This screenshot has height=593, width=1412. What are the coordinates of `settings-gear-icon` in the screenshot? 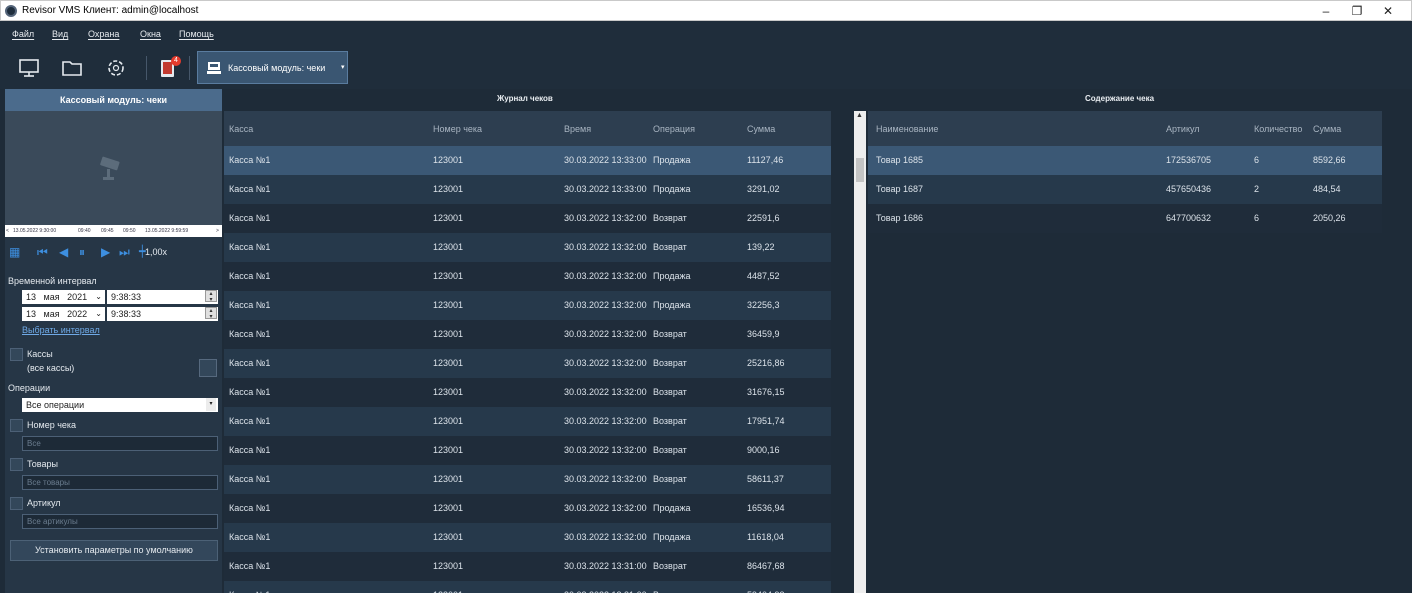 It's located at (116, 68).